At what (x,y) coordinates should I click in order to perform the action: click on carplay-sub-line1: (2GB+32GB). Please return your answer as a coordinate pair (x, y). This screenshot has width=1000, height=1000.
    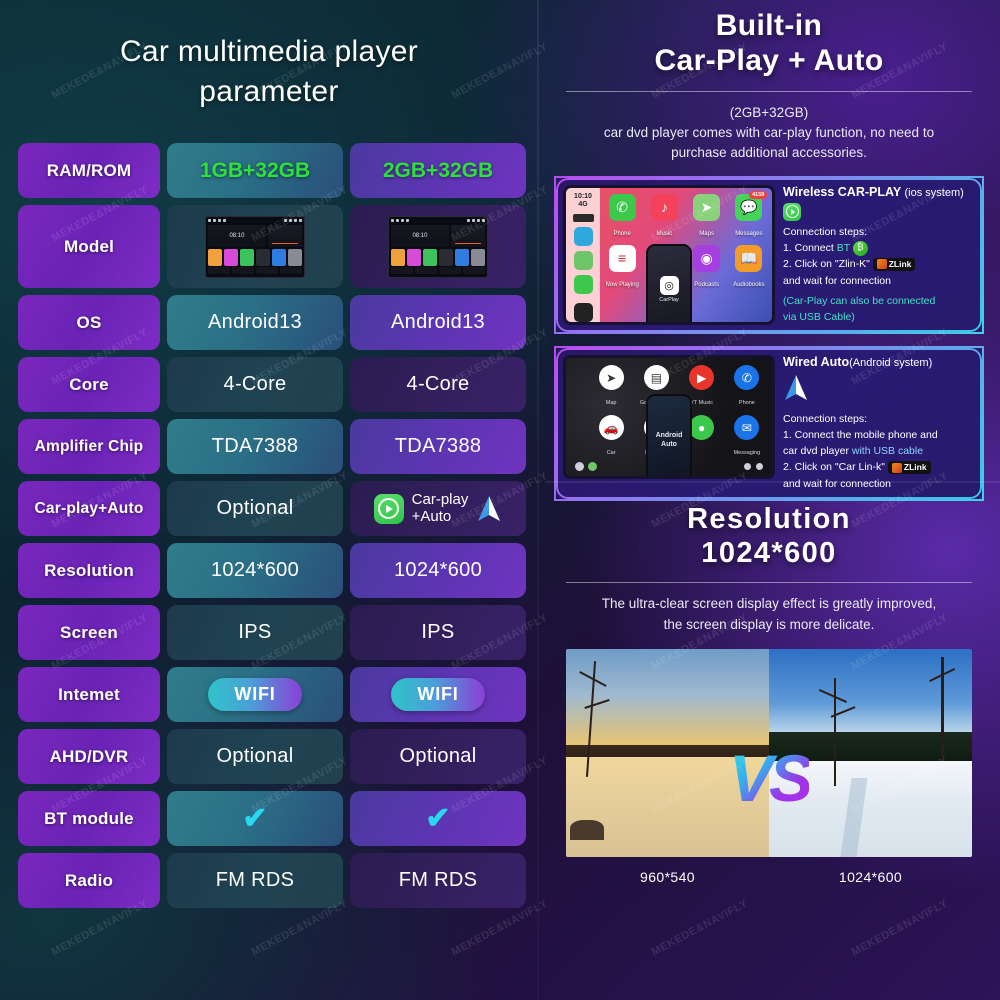
    Looking at the image, I should click on (769, 112).